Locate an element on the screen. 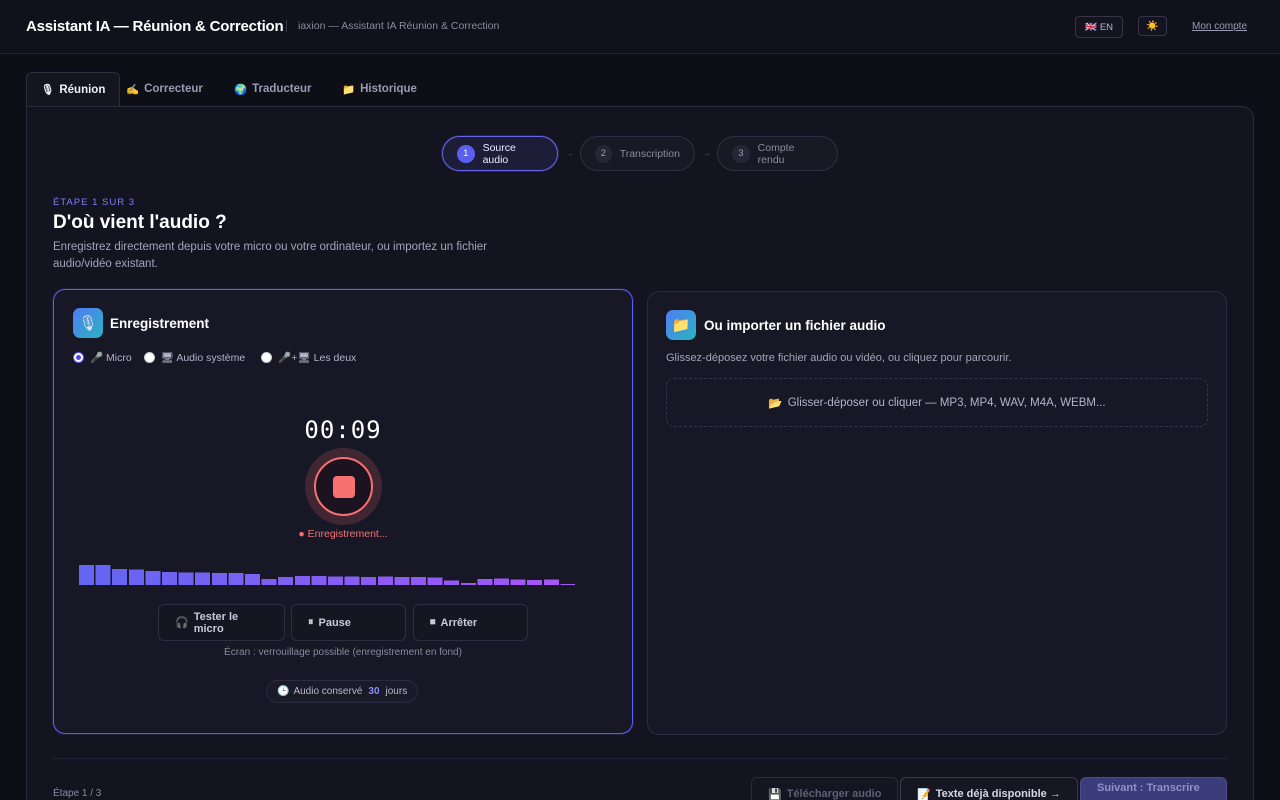 The width and height of the screenshot is (1280, 800). import-title: Ou importer un fichier audio is located at coordinates (795, 325).